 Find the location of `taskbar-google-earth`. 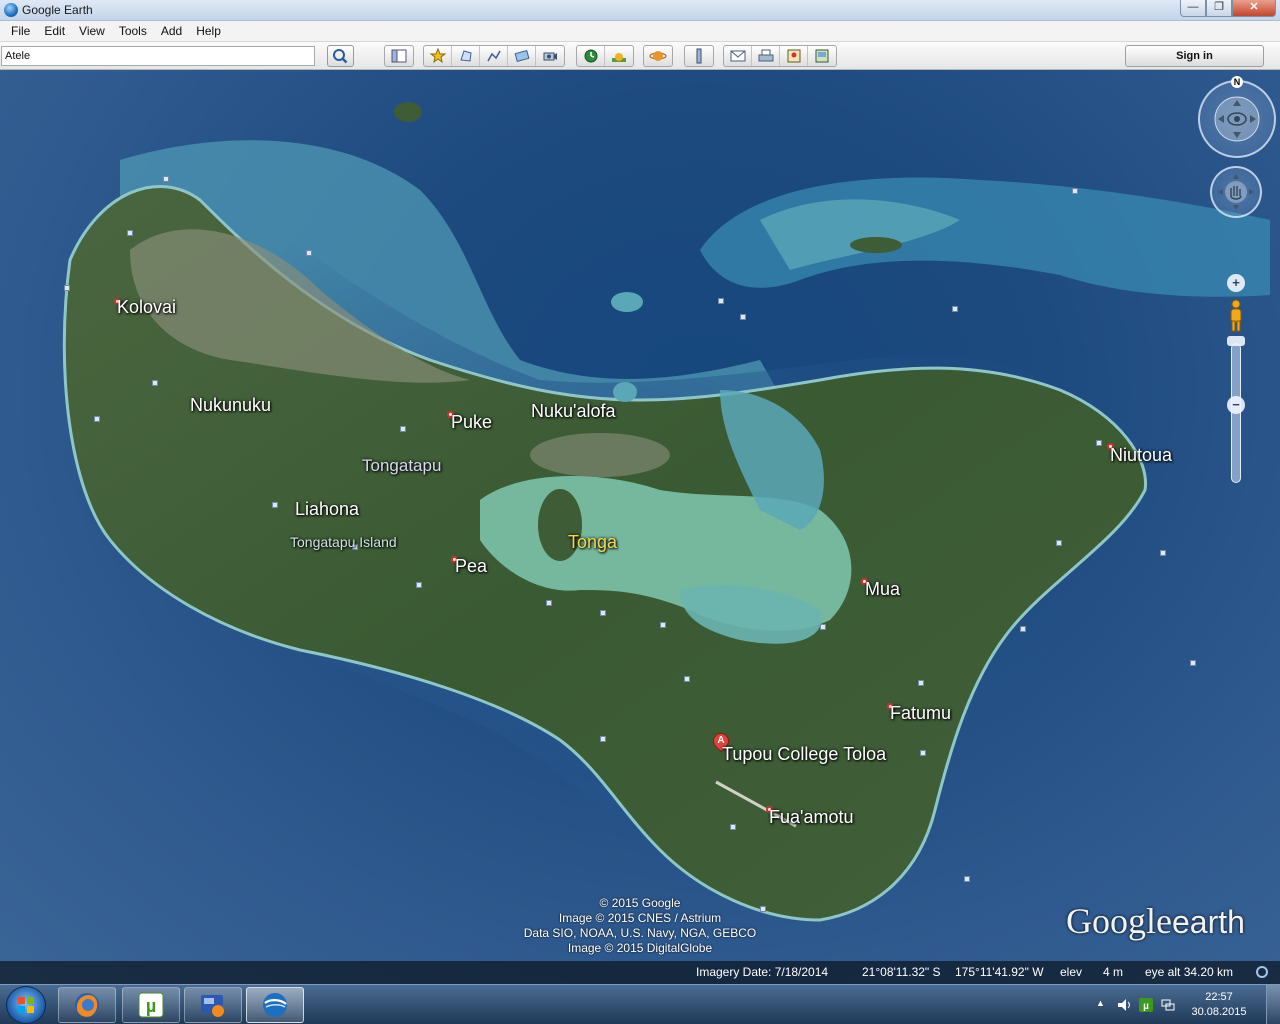

taskbar-google-earth is located at coordinates (275, 1005).